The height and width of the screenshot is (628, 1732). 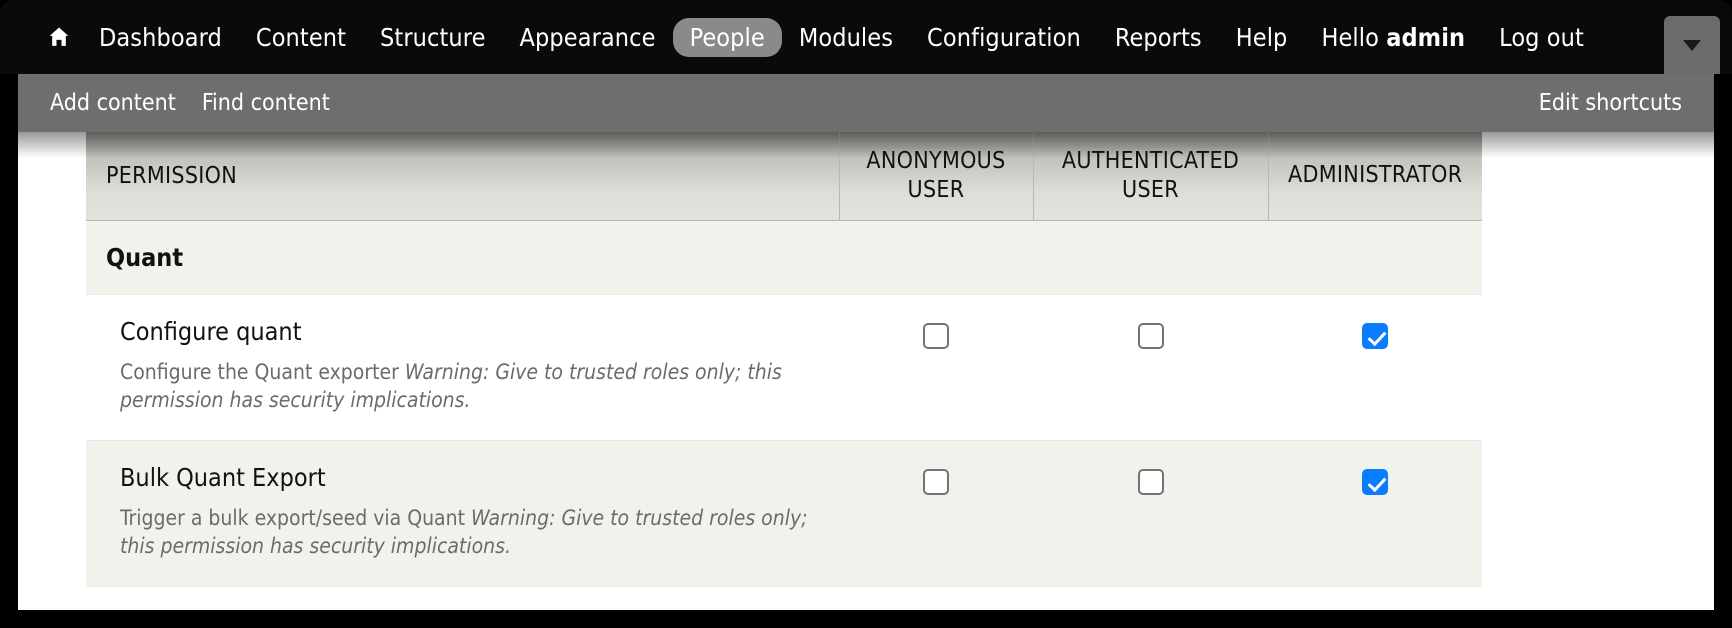 I want to click on chevron-down-icon, so click(x=1692, y=45).